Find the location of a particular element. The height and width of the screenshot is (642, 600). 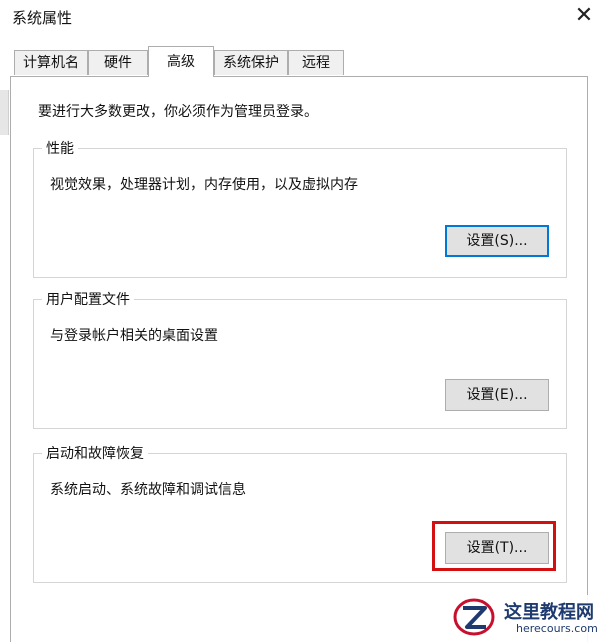

close-icon: ✕ is located at coordinates (584, 16).